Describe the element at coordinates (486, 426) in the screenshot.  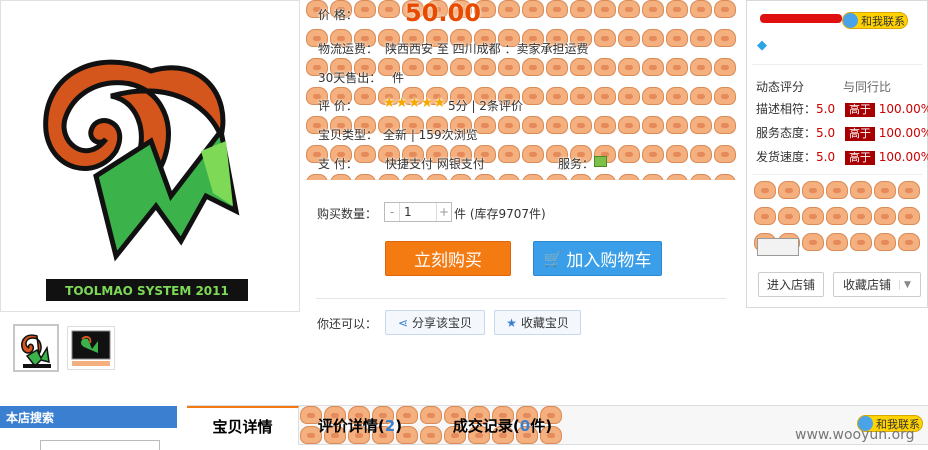
I see `tab-deals-label: 成交记录(` at that location.